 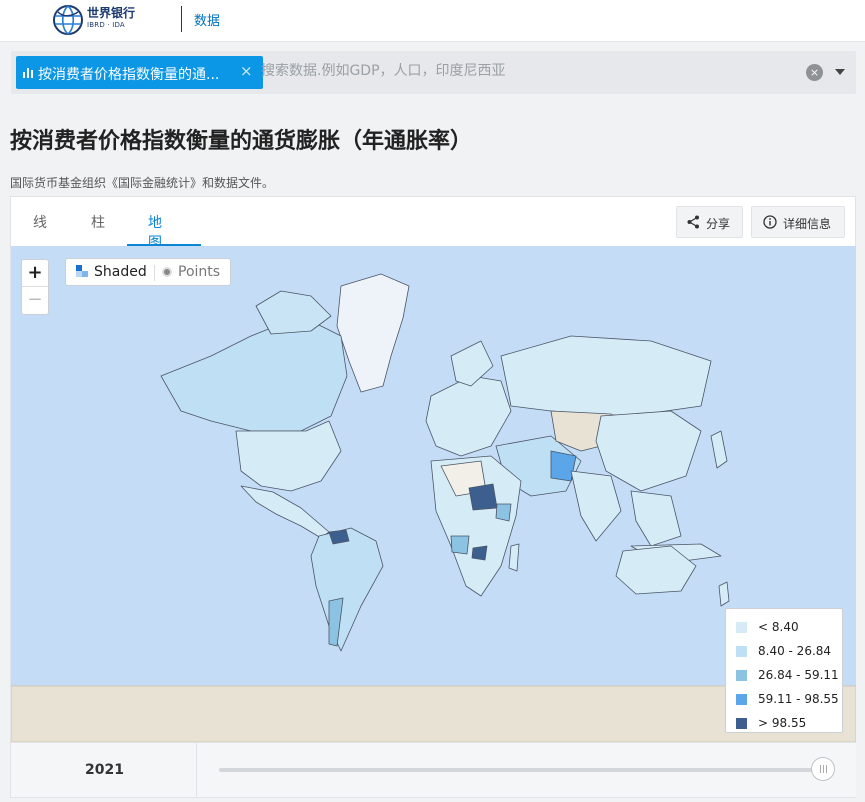 What do you see at coordinates (606, 376) in the screenshot?
I see `russia` at bounding box center [606, 376].